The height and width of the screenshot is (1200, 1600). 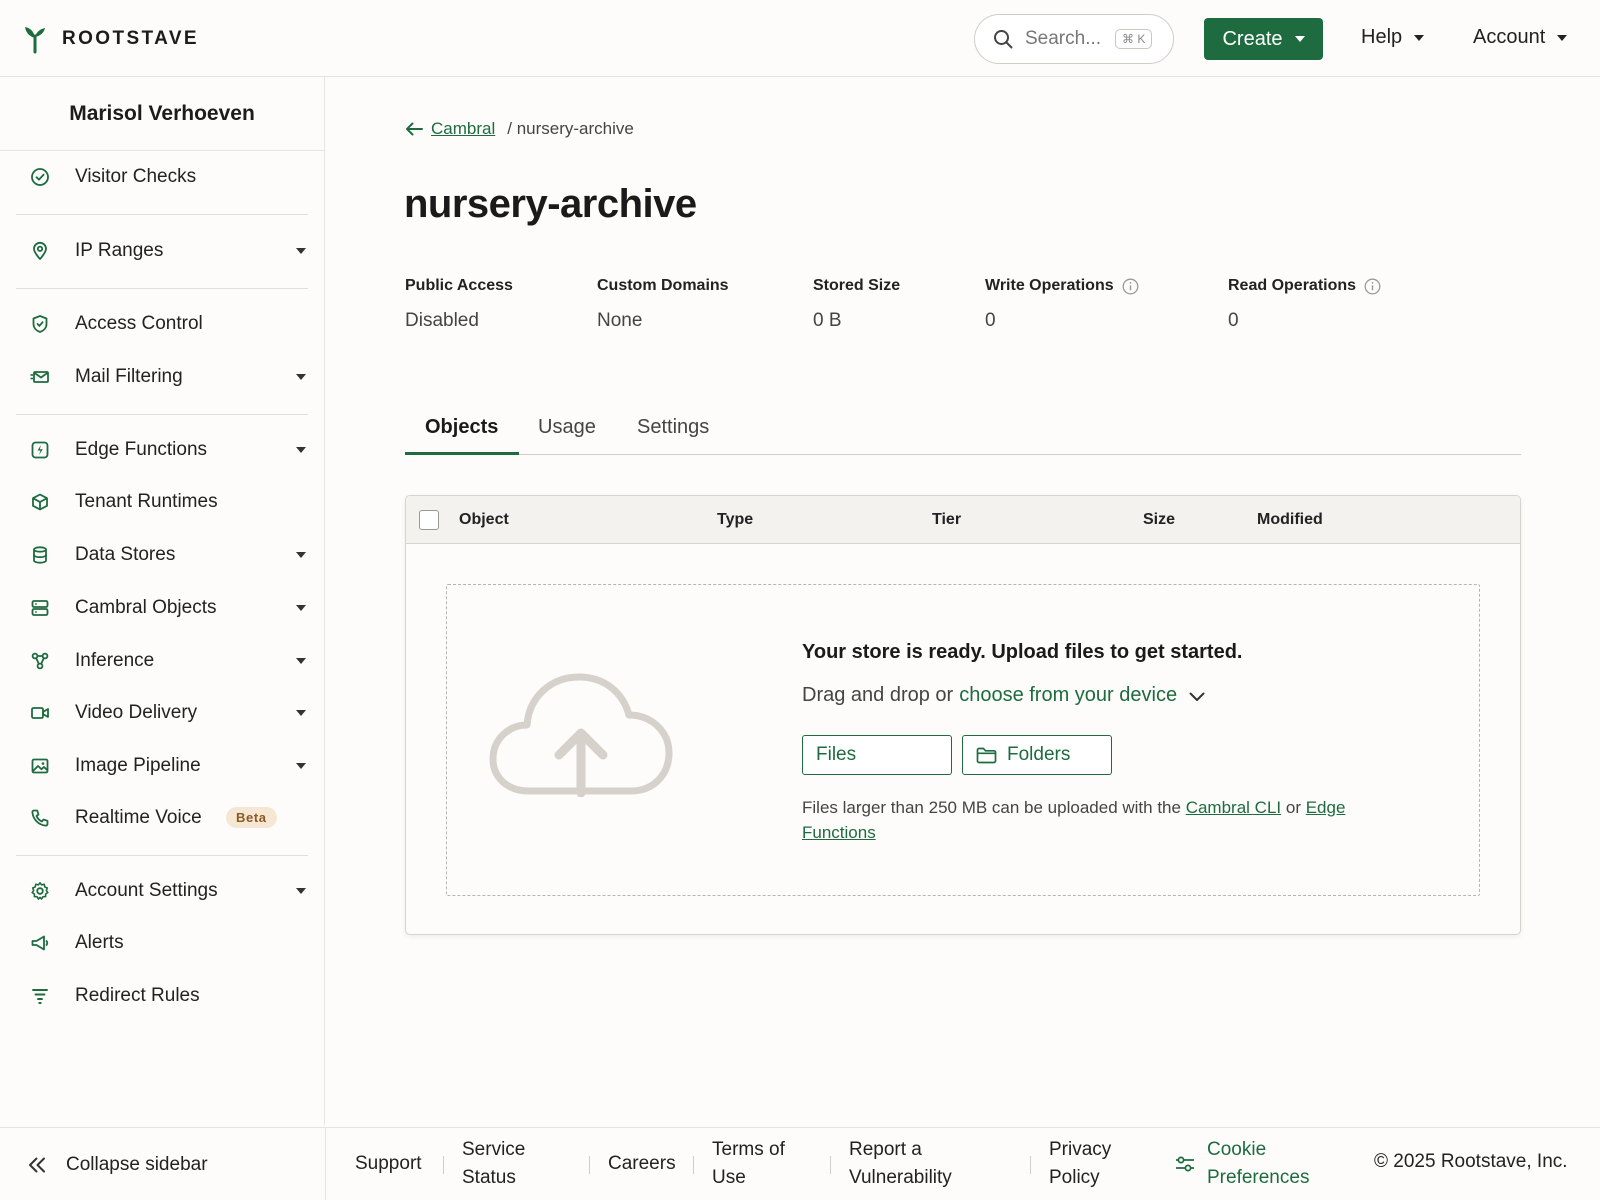 I want to click on sidebar-item-label: Tenant Runtimes, so click(x=146, y=501).